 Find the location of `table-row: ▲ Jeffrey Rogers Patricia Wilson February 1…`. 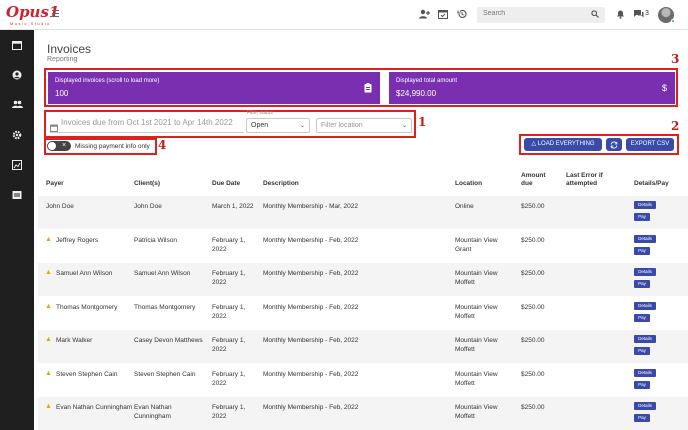

table-row: ▲ Jeffrey Rogers Patricia Wilson February 1… is located at coordinates (363, 246).